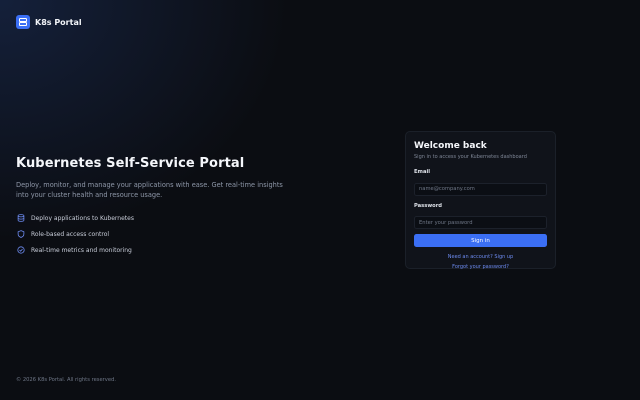 Image resolution: width=640 pixels, height=400 pixels. What do you see at coordinates (81, 250) in the screenshot?
I see `feature-label: Real-time metrics and monitoring` at bounding box center [81, 250].